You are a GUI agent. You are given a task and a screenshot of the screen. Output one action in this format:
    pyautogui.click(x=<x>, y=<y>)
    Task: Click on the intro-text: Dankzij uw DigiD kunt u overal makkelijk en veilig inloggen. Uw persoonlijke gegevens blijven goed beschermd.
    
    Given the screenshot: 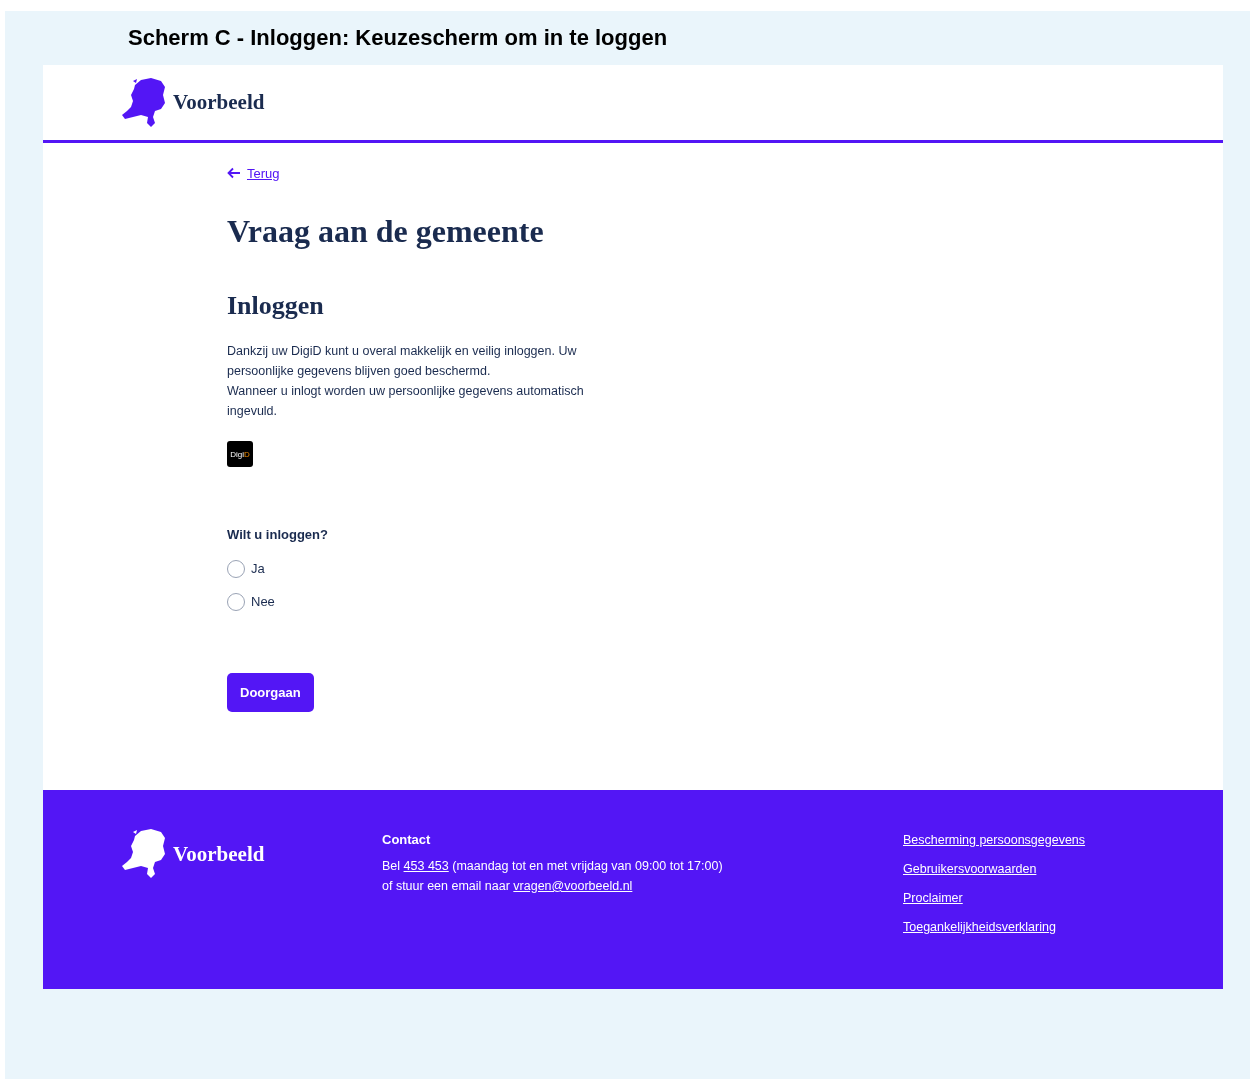 What is the action you would take?
    pyautogui.click(x=402, y=361)
    